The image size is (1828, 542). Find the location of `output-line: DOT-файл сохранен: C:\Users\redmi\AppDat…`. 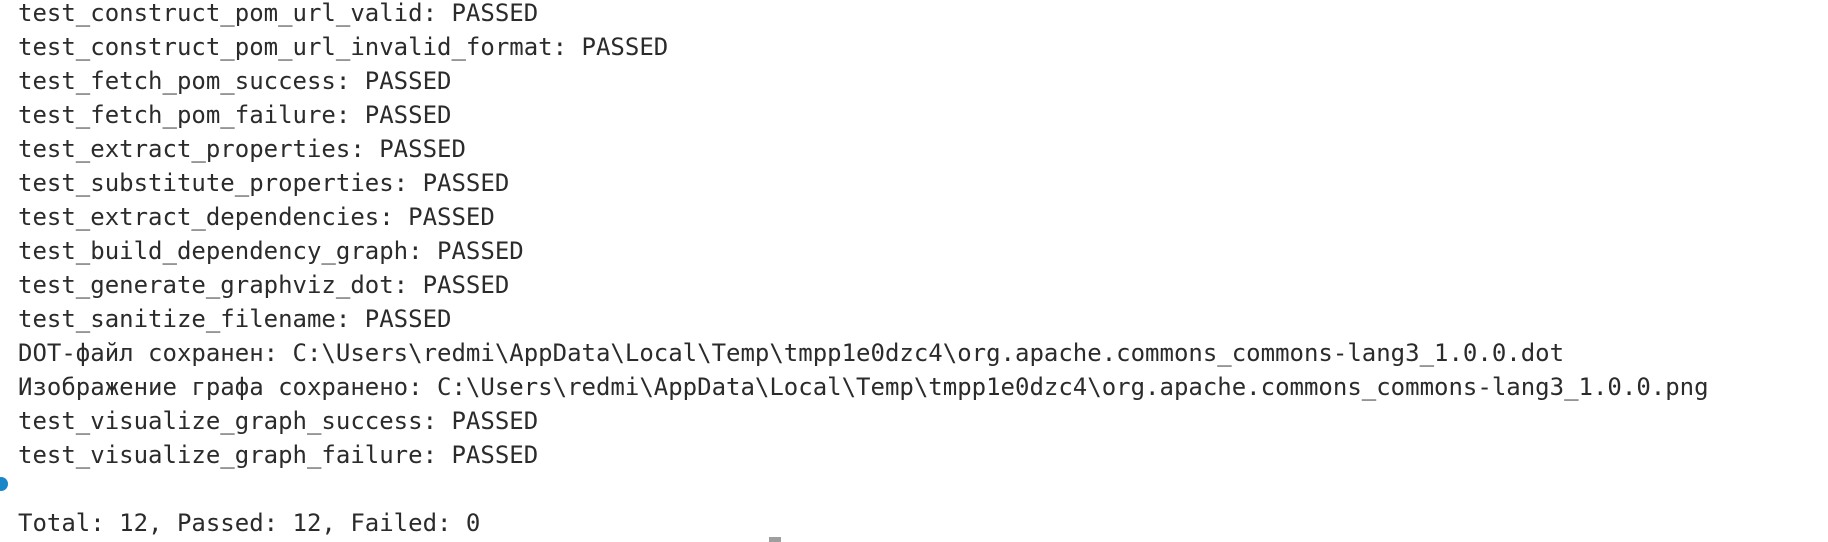

output-line: DOT-файл сохранен: C:\Users\redmi\AppDat… is located at coordinates (791, 353).